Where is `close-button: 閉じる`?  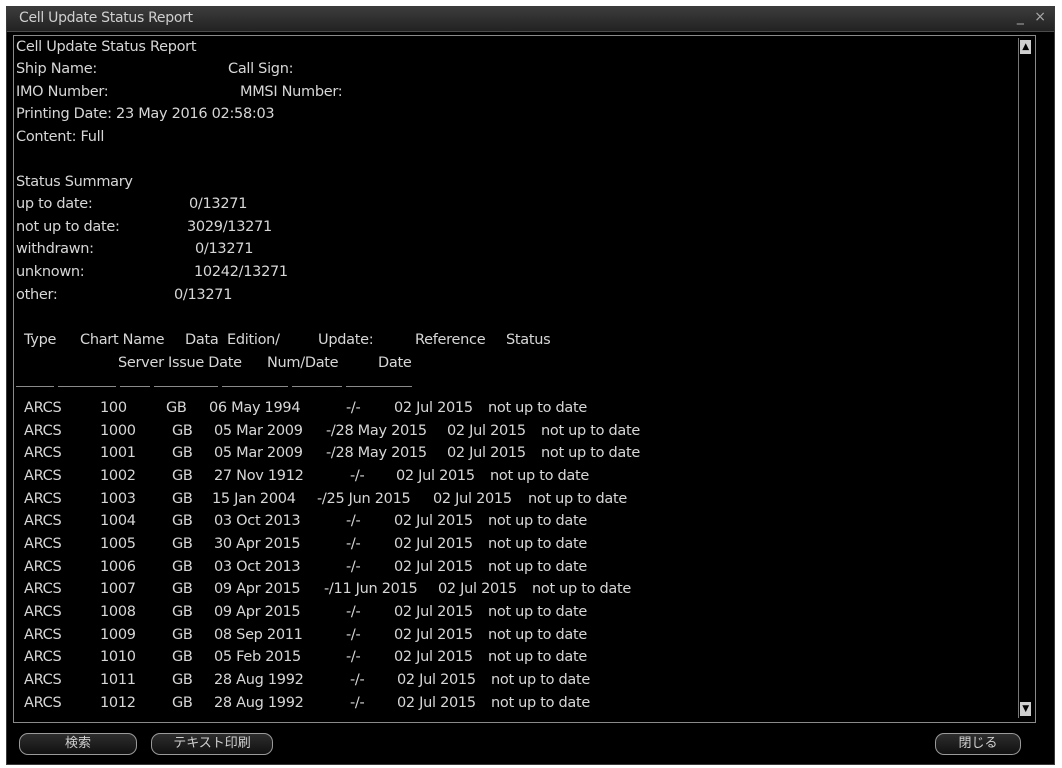 close-button: 閉じる is located at coordinates (978, 744).